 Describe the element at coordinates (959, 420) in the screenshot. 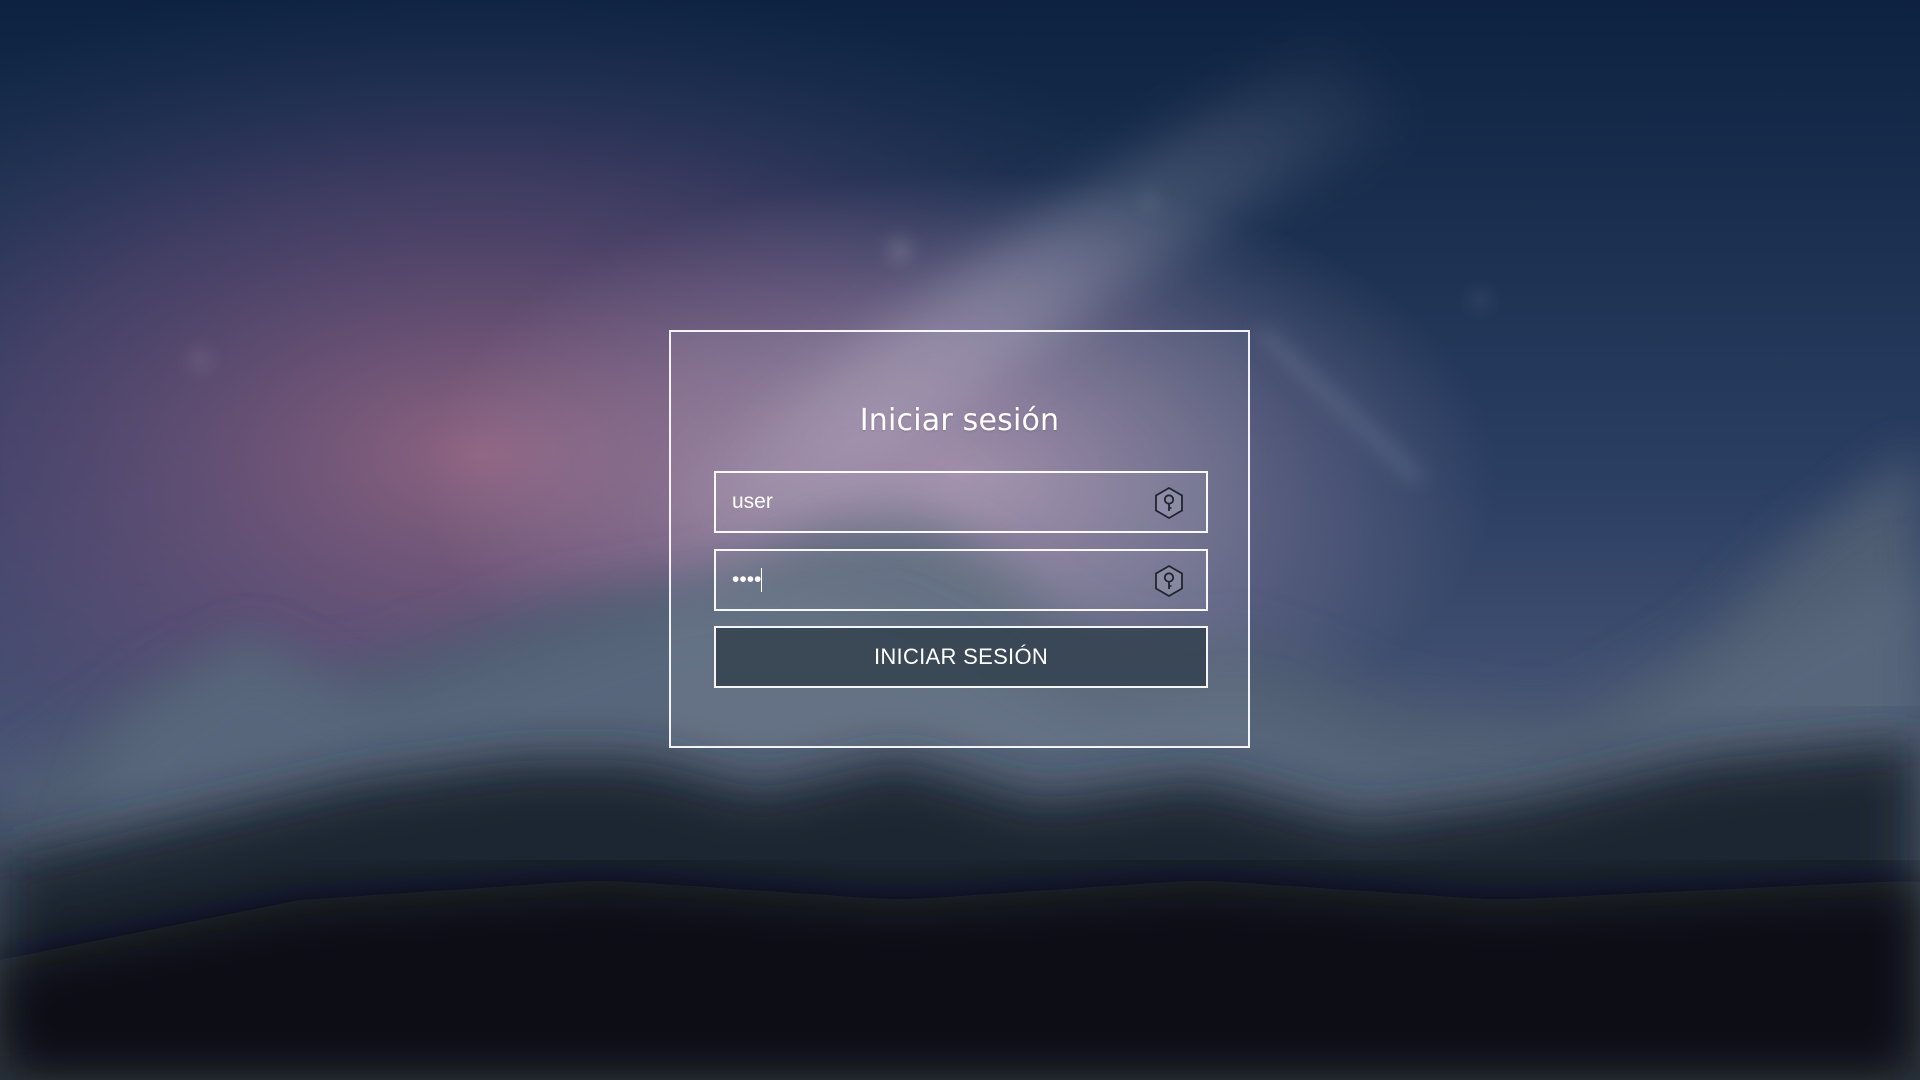

I see `login-title: Iniciar sesión` at that location.